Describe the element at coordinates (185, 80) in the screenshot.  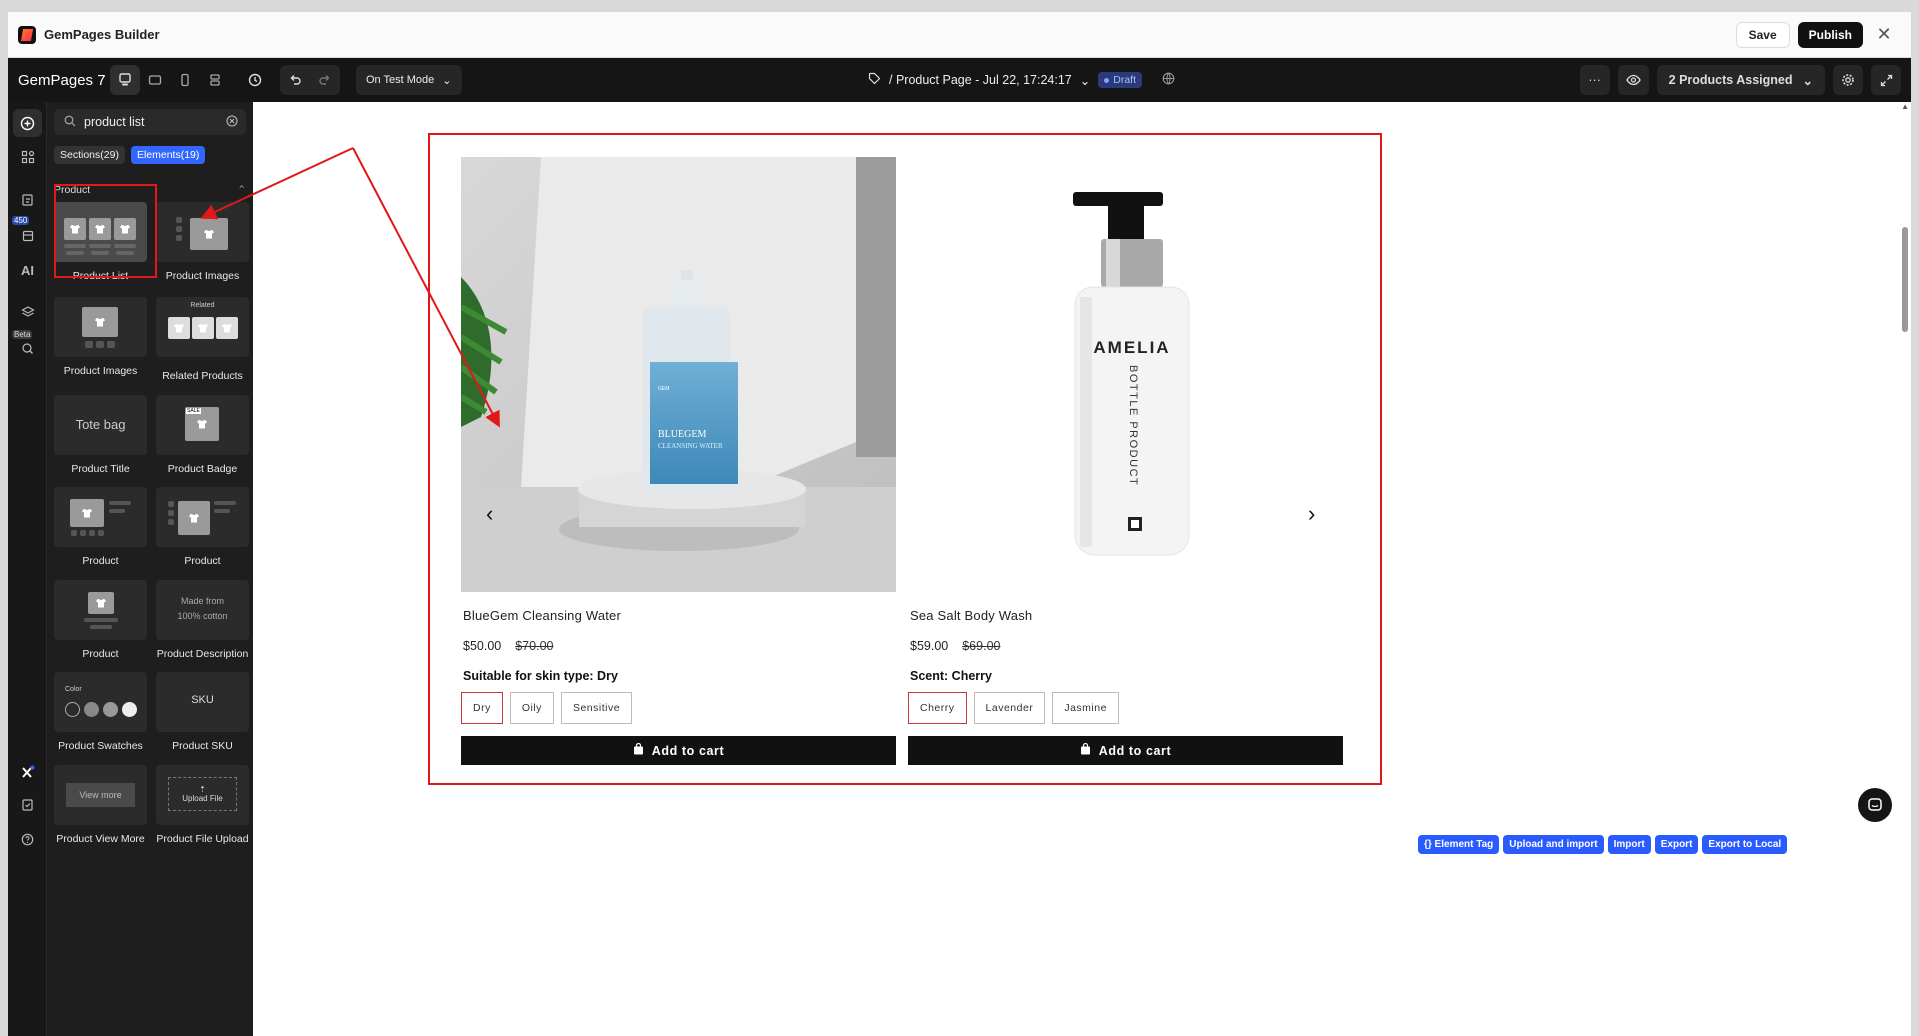
I see `mobile-view-icon` at that location.